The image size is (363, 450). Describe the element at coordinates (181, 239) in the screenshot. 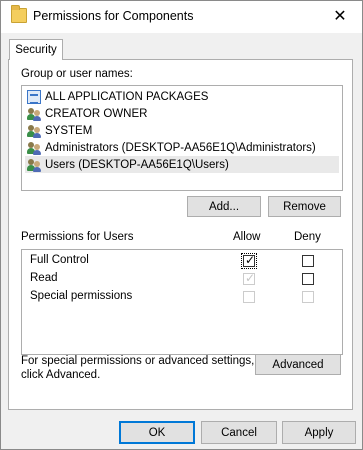

I see `permissions-header: Permissions for Users Allow Deny` at that location.